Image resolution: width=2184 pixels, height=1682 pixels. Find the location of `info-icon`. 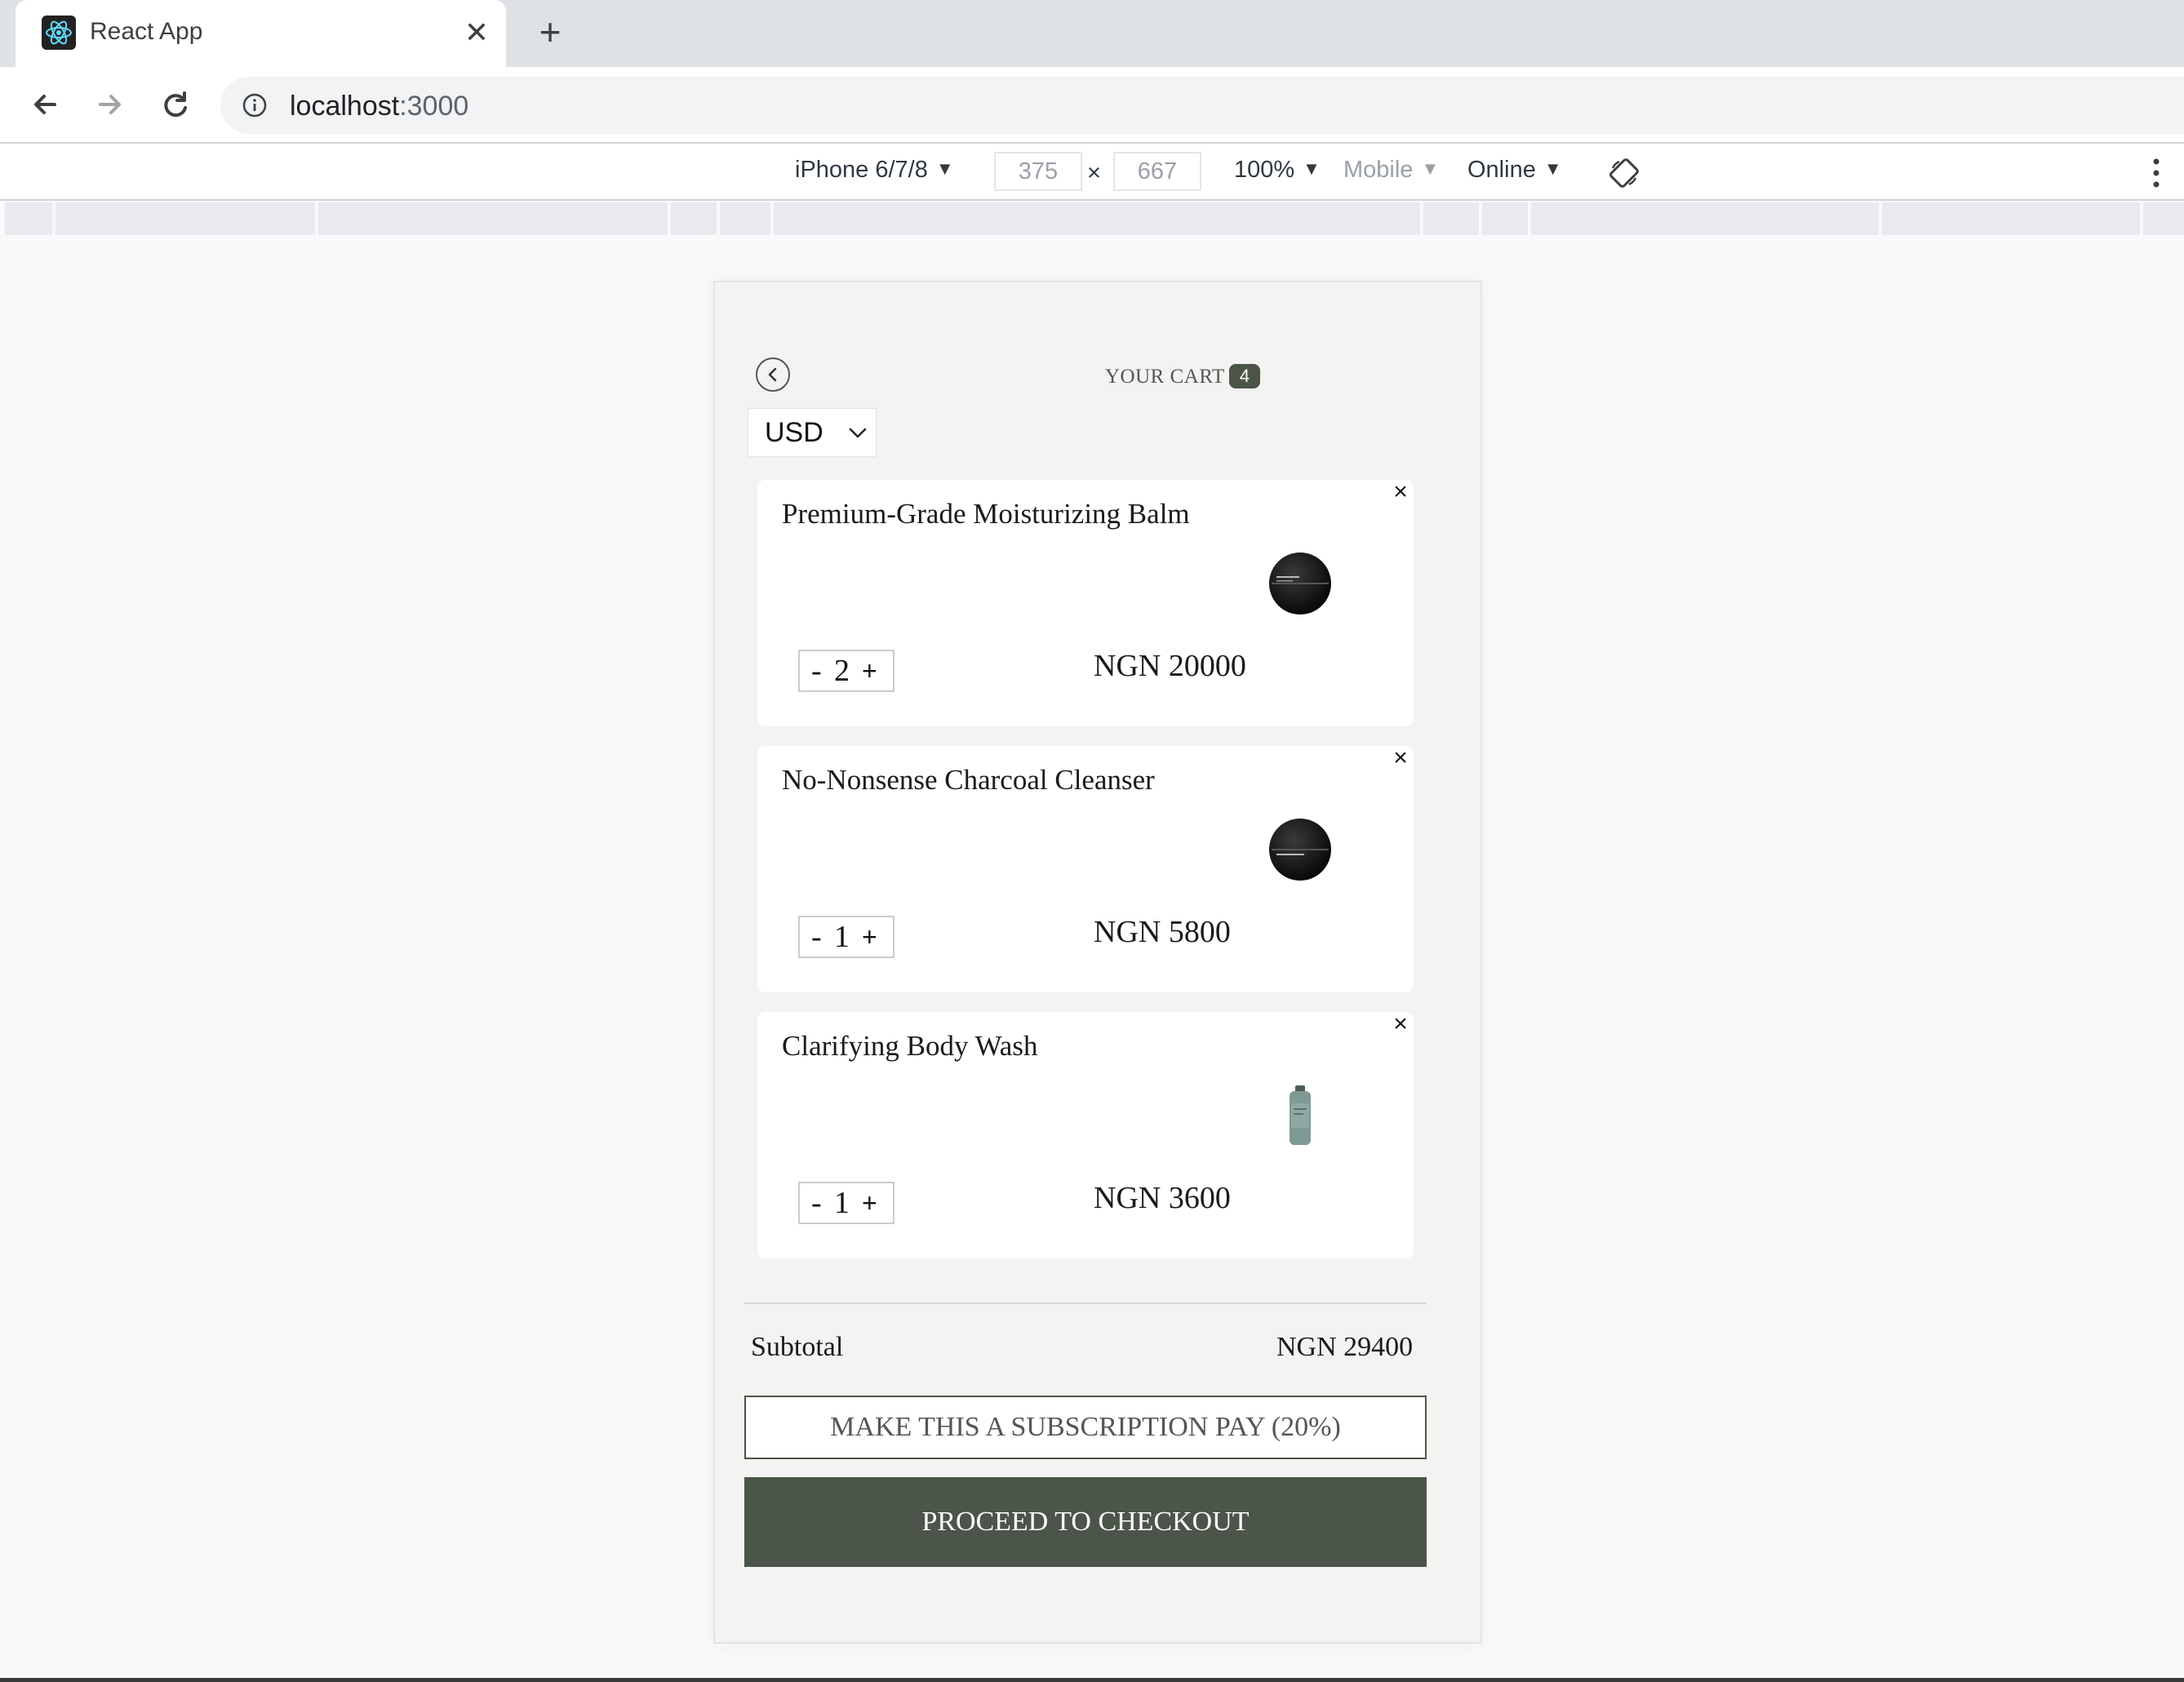

info-icon is located at coordinates (255, 105).